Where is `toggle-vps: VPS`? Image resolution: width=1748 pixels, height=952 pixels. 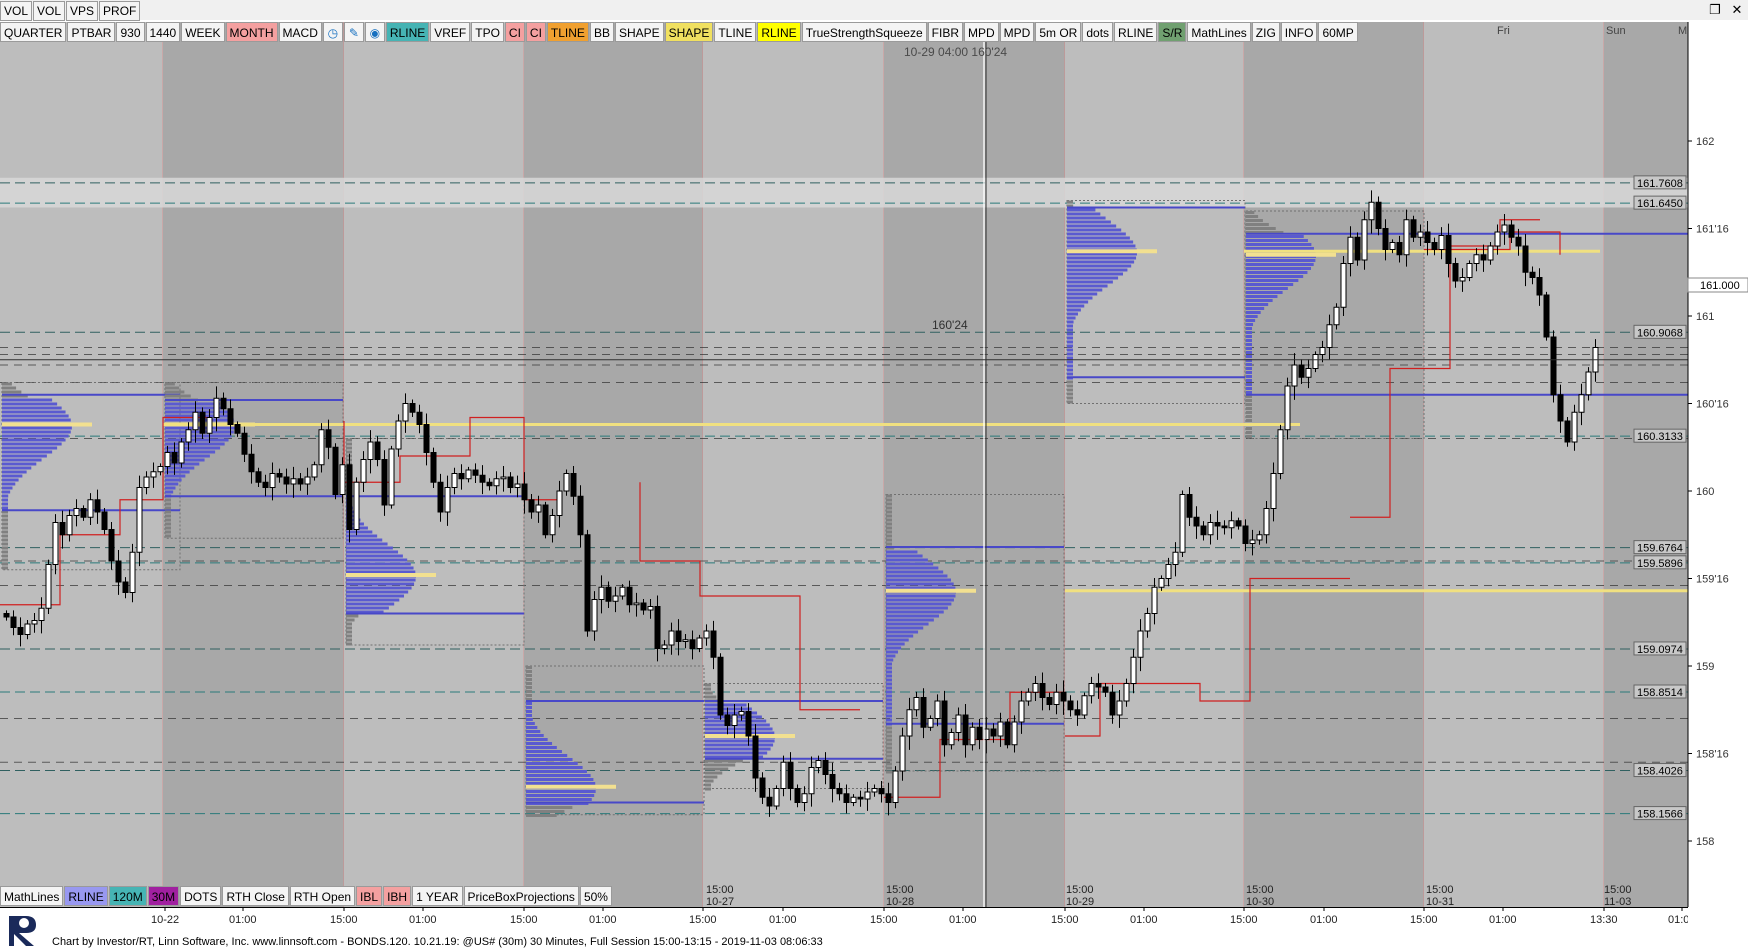 toggle-vps: VPS is located at coordinates (82, 11).